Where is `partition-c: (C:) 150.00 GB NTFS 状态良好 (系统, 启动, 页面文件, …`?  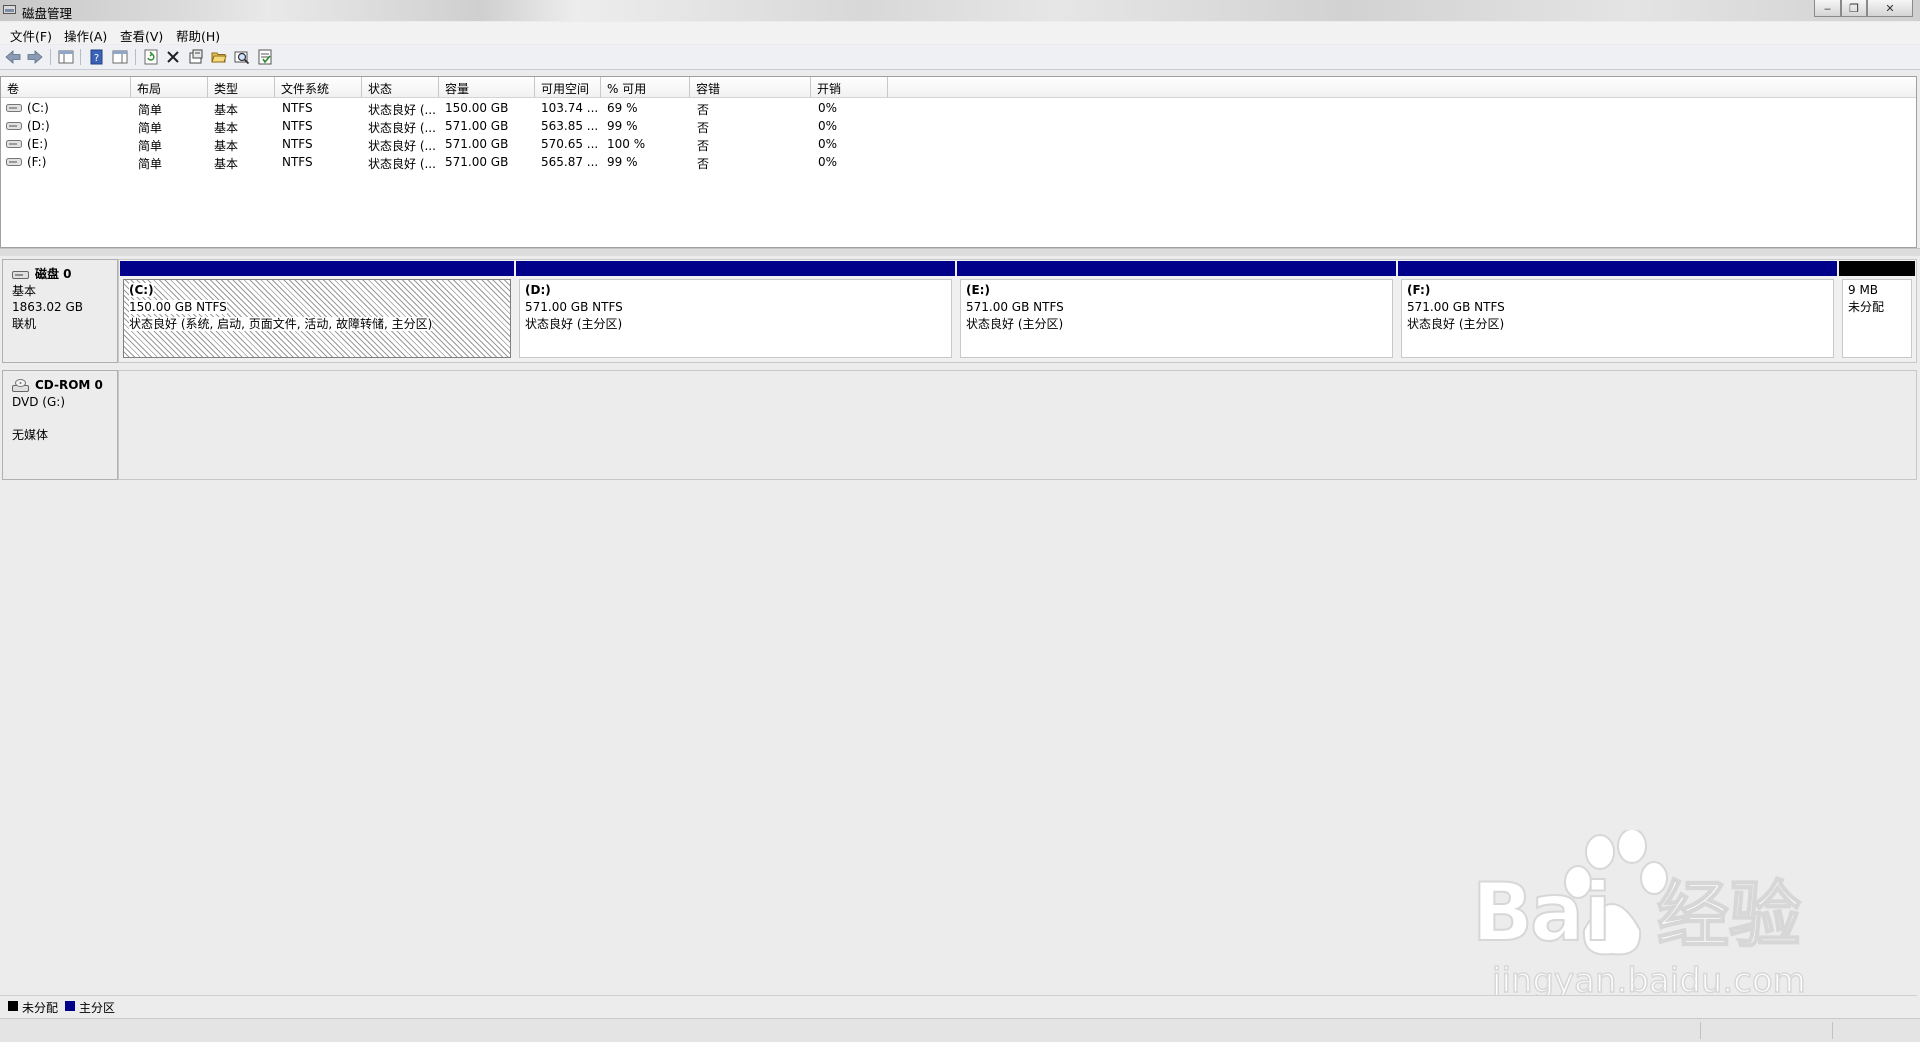
partition-c: (C:) 150.00 GB NTFS 状态良好 (系统, 启动, 页面文件, … is located at coordinates (317, 311).